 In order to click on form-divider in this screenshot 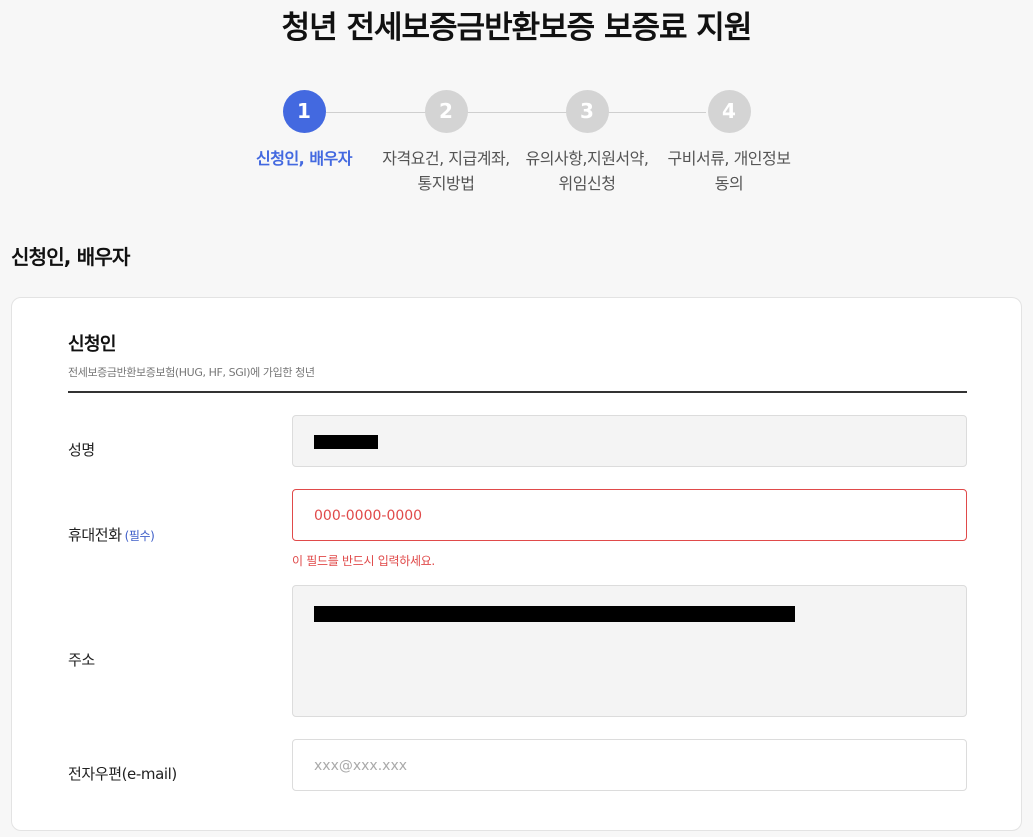, I will do `click(517, 392)`.